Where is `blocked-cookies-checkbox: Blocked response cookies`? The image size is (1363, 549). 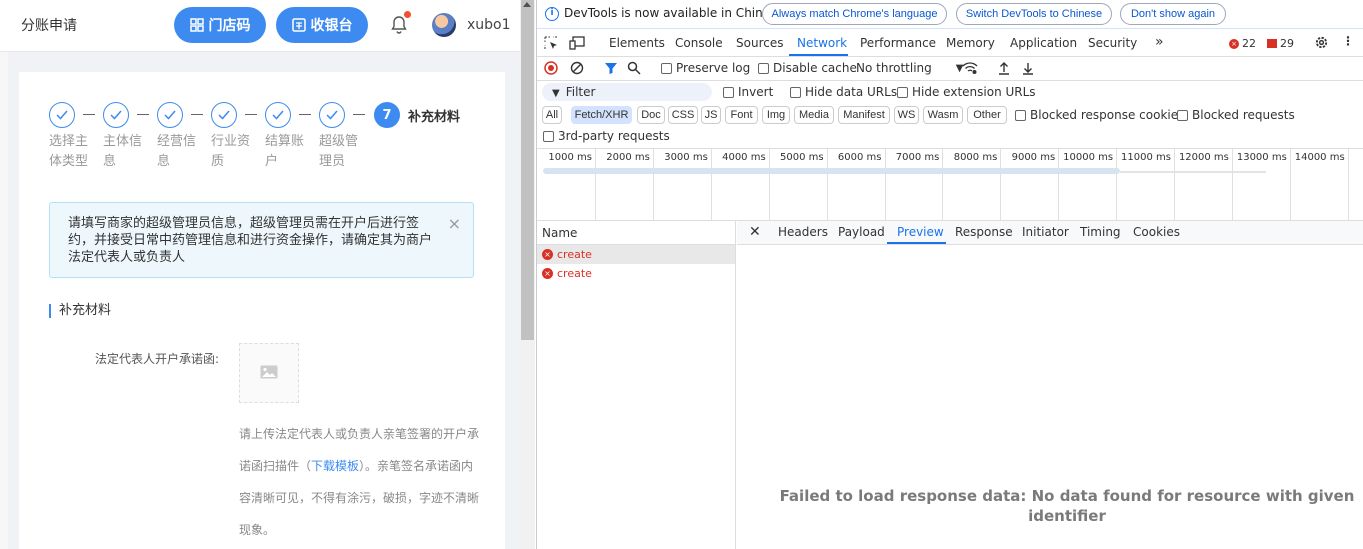 blocked-cookies-checkbox: Blocked response cookies is located at coordinates (1099, 115).